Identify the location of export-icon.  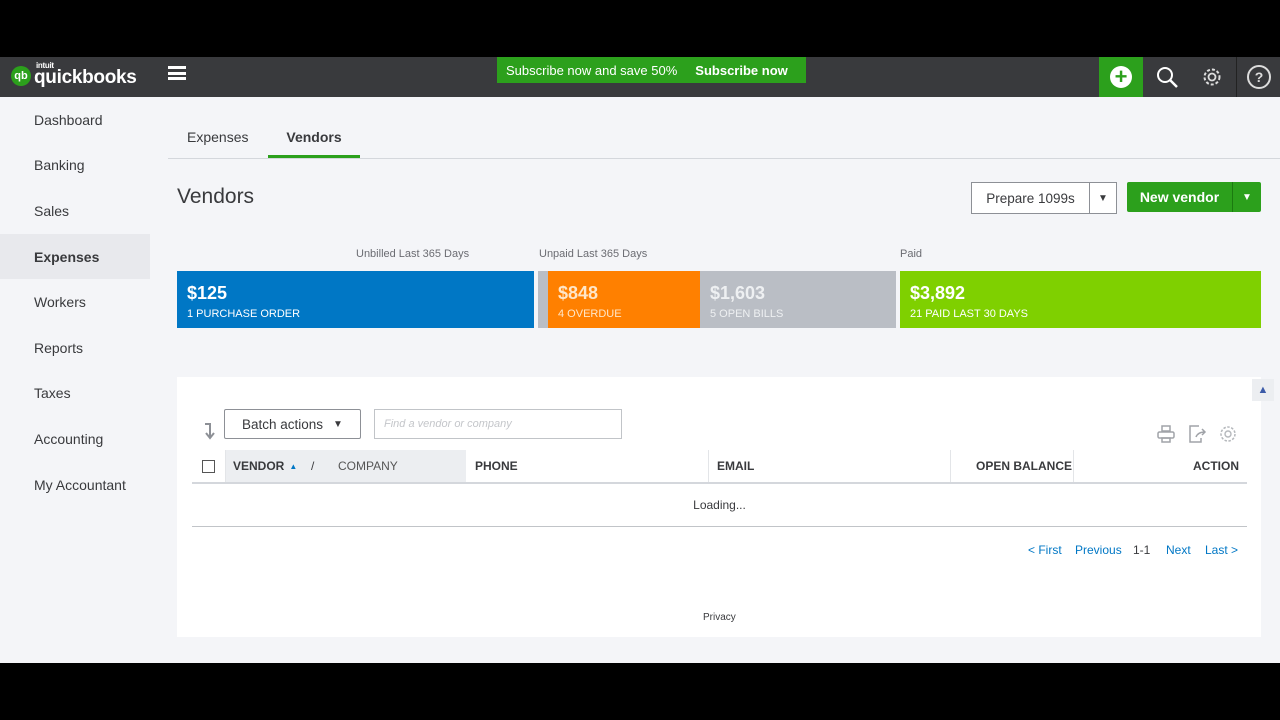
(1198, 434).